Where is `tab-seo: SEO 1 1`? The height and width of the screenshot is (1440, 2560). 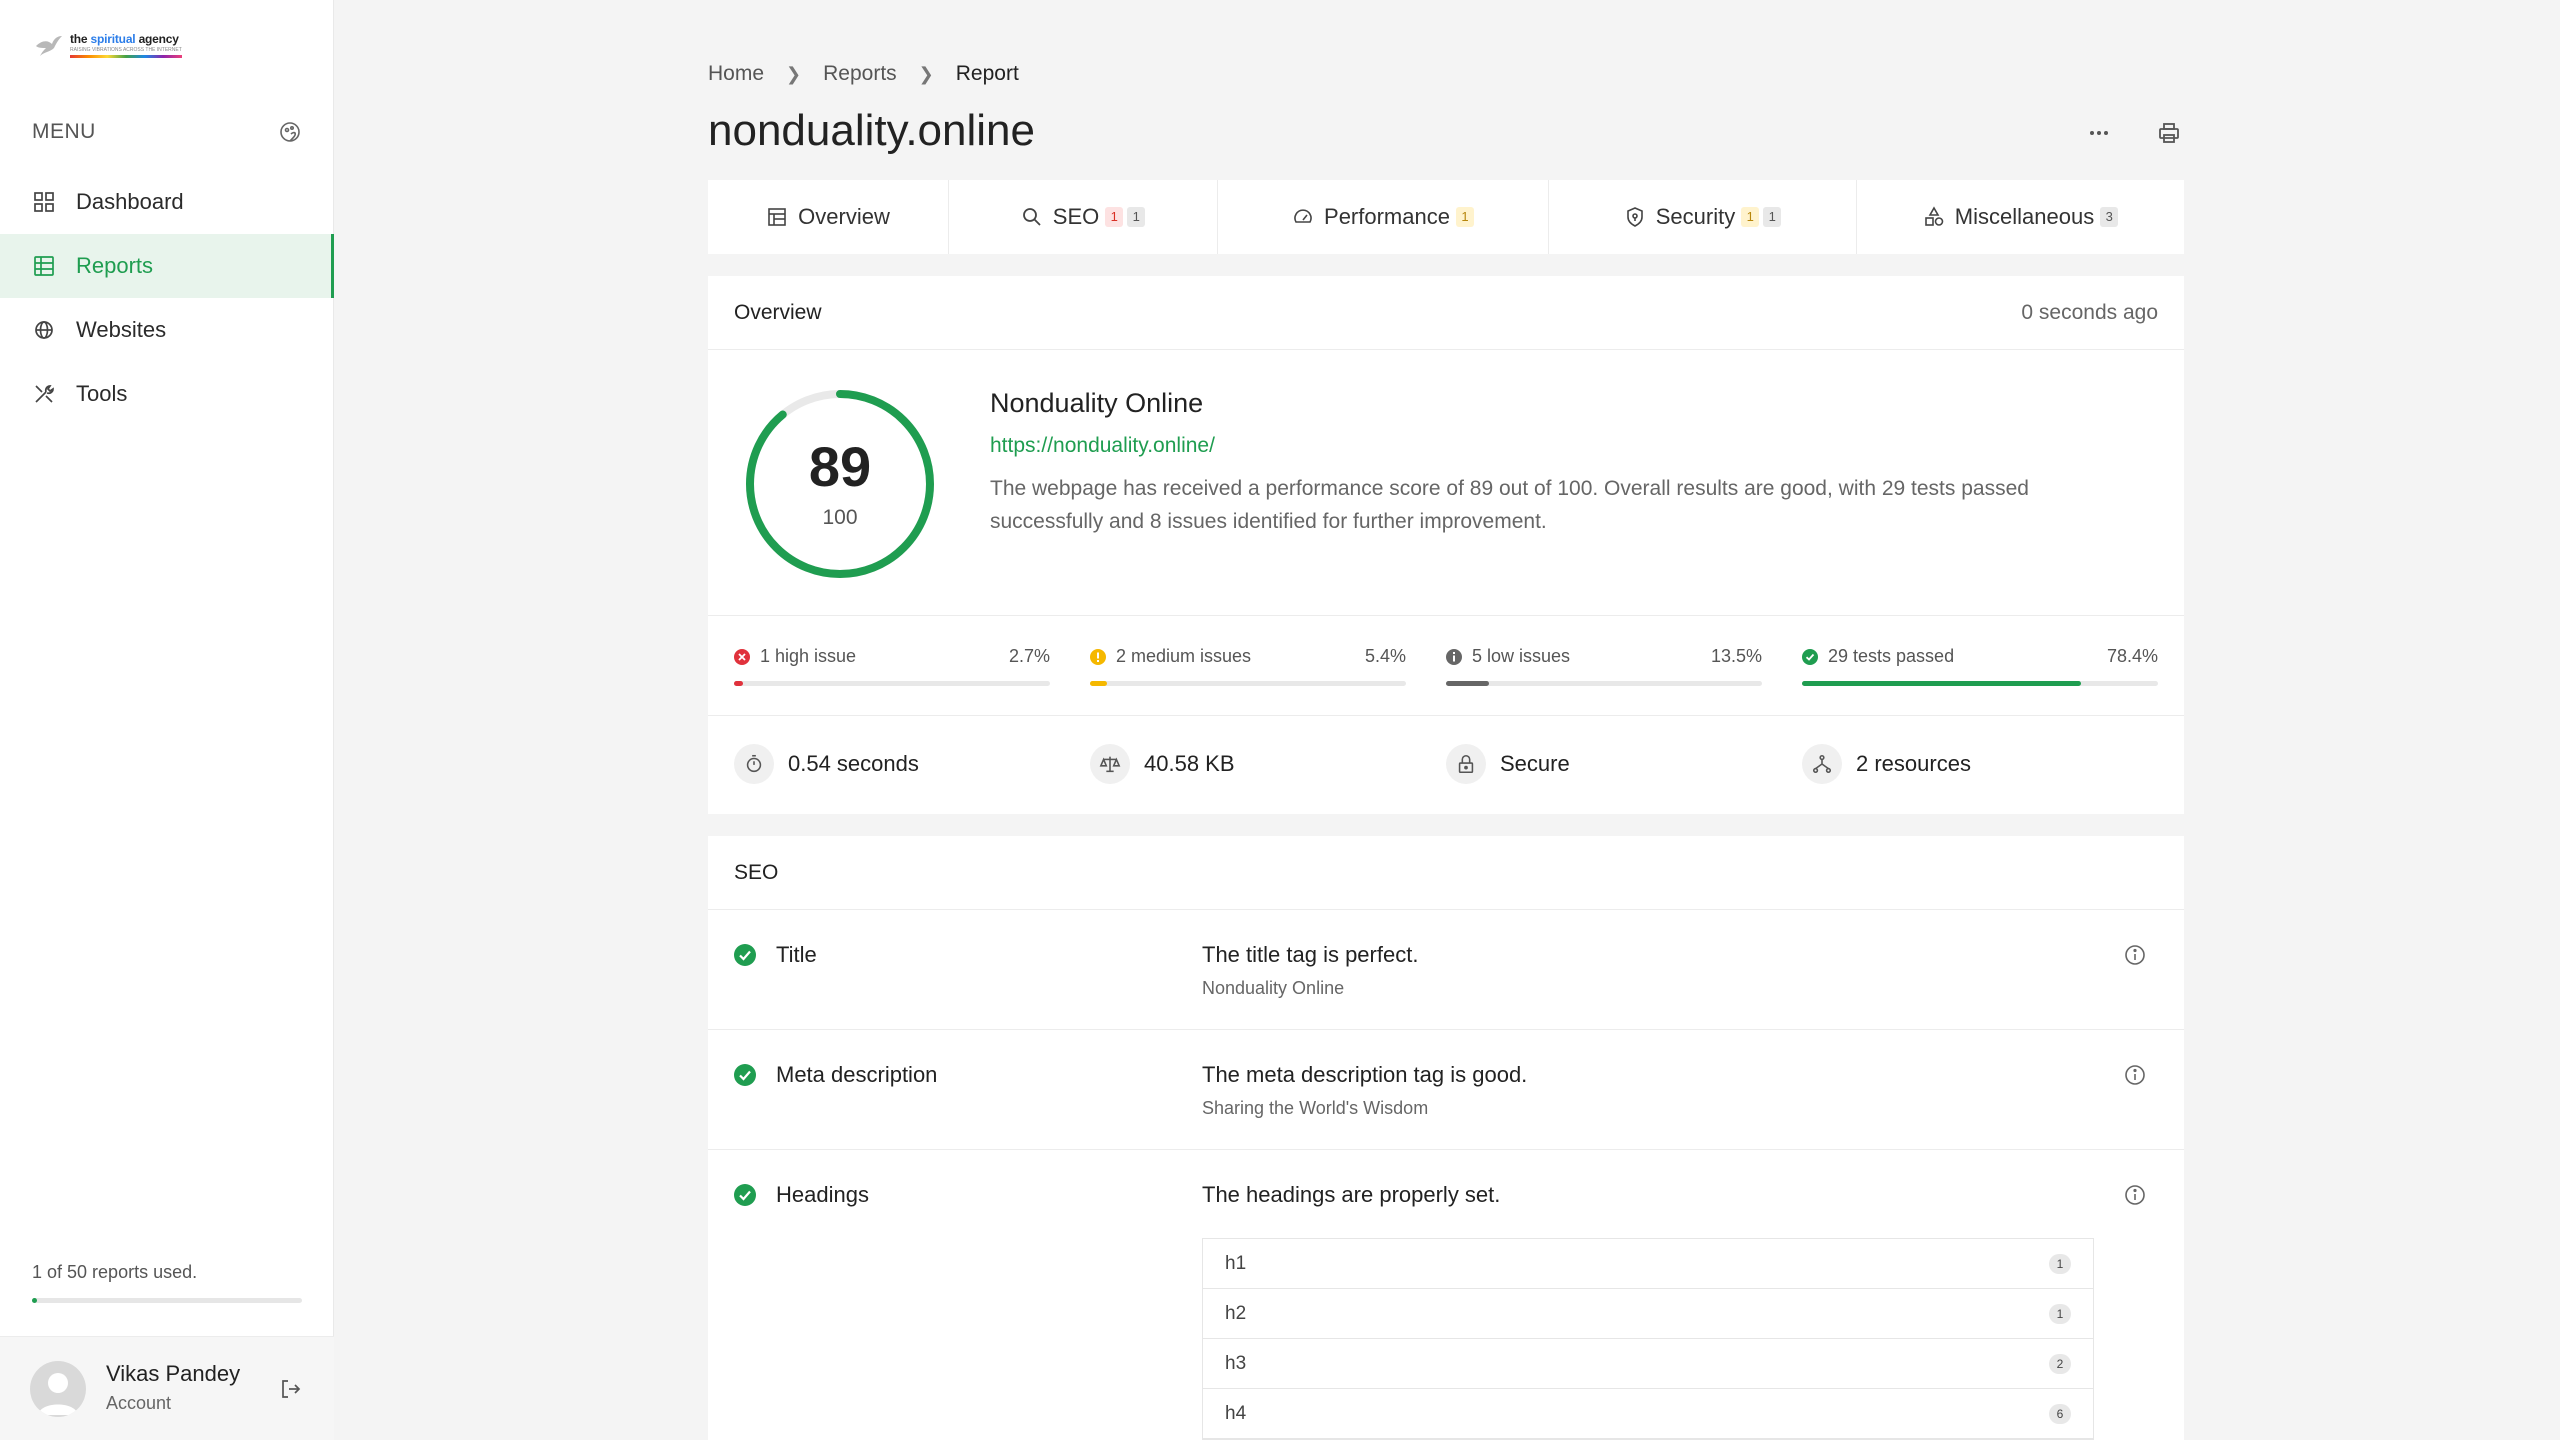
tab-seo: SEO 1 1 is located at coordinates (1083, 217).